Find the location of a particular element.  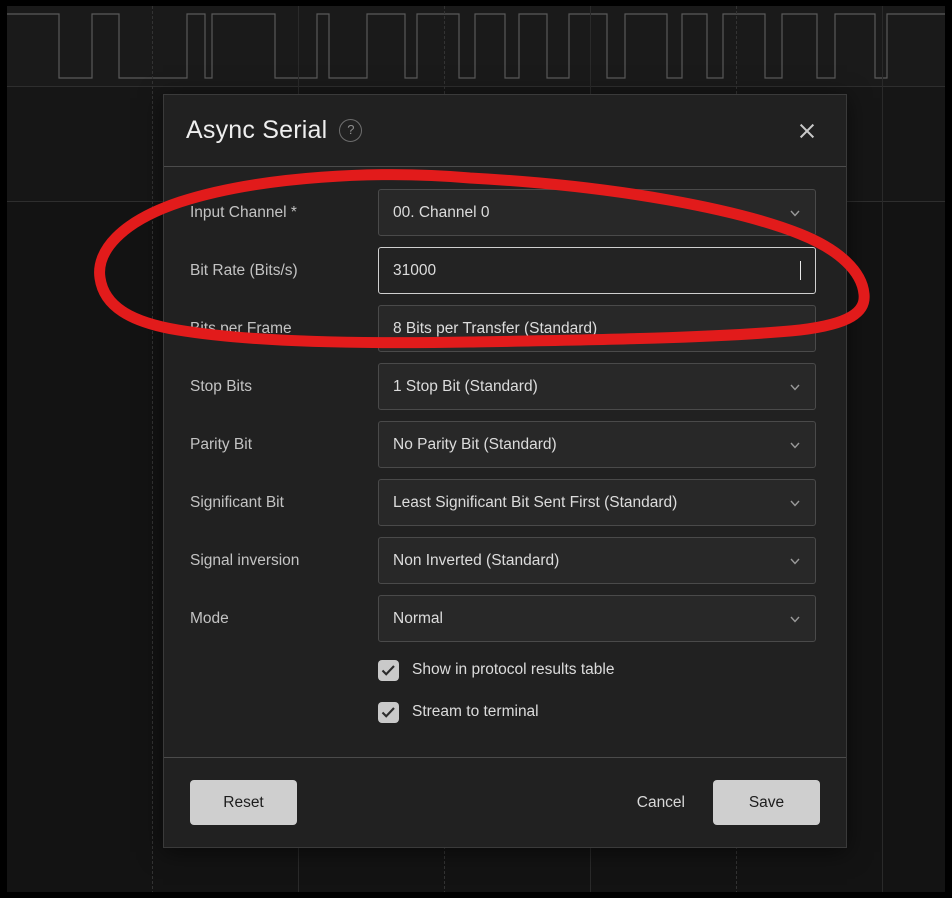

waveform-pane is located at coordinates (476, 46).